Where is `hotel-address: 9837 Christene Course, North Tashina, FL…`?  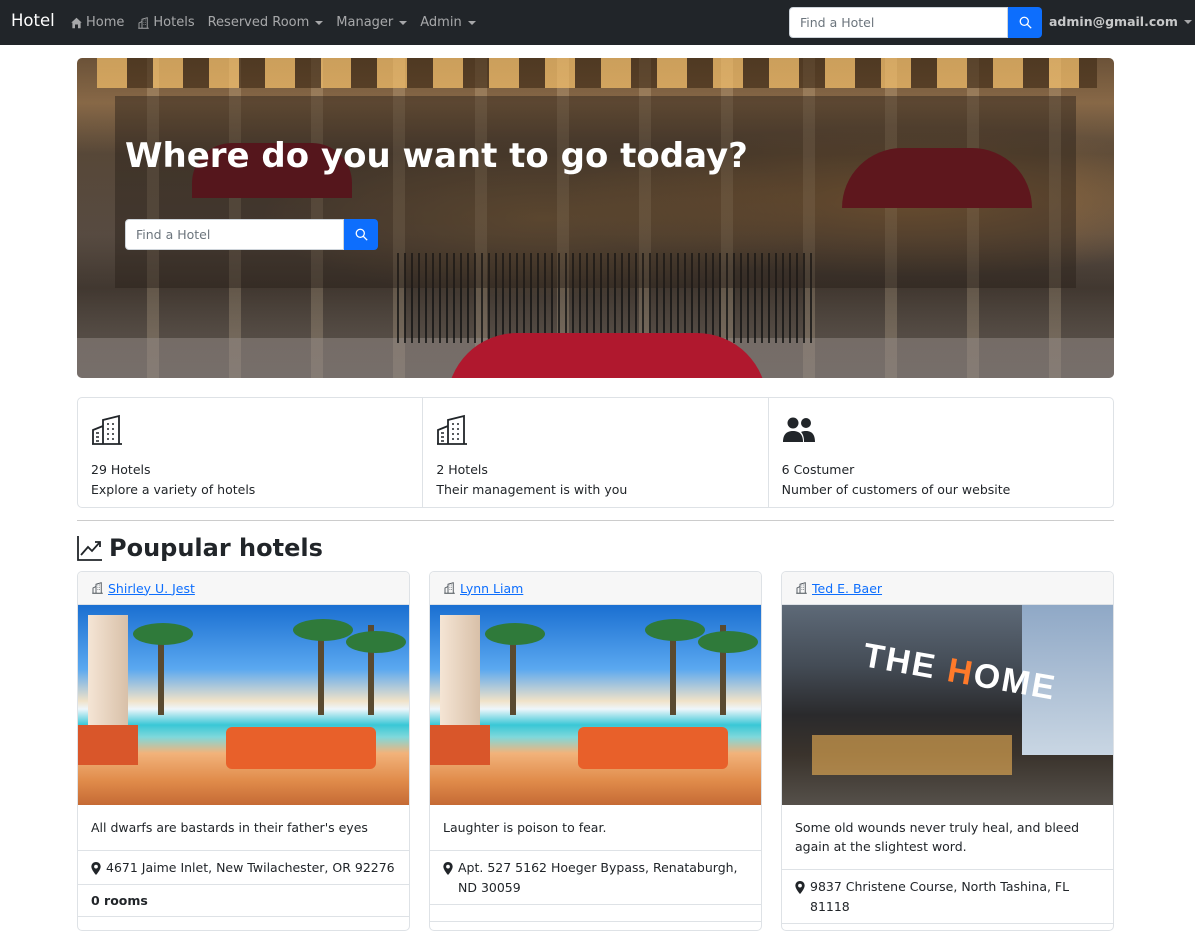
hotel-address: 9837 Christene Course, North Tashina, FL… is located at coordinates (947, 897).